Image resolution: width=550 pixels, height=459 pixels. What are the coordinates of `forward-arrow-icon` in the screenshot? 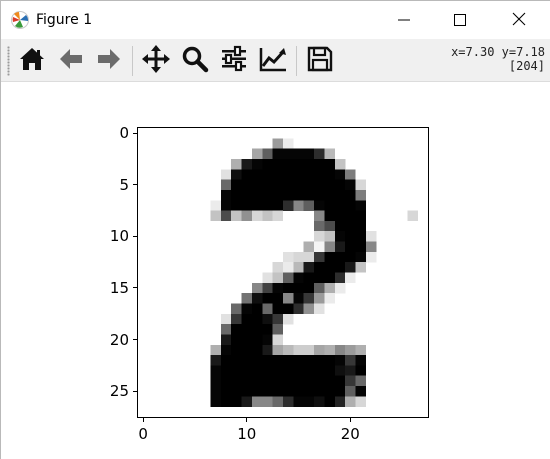 It's located at (109, 61).